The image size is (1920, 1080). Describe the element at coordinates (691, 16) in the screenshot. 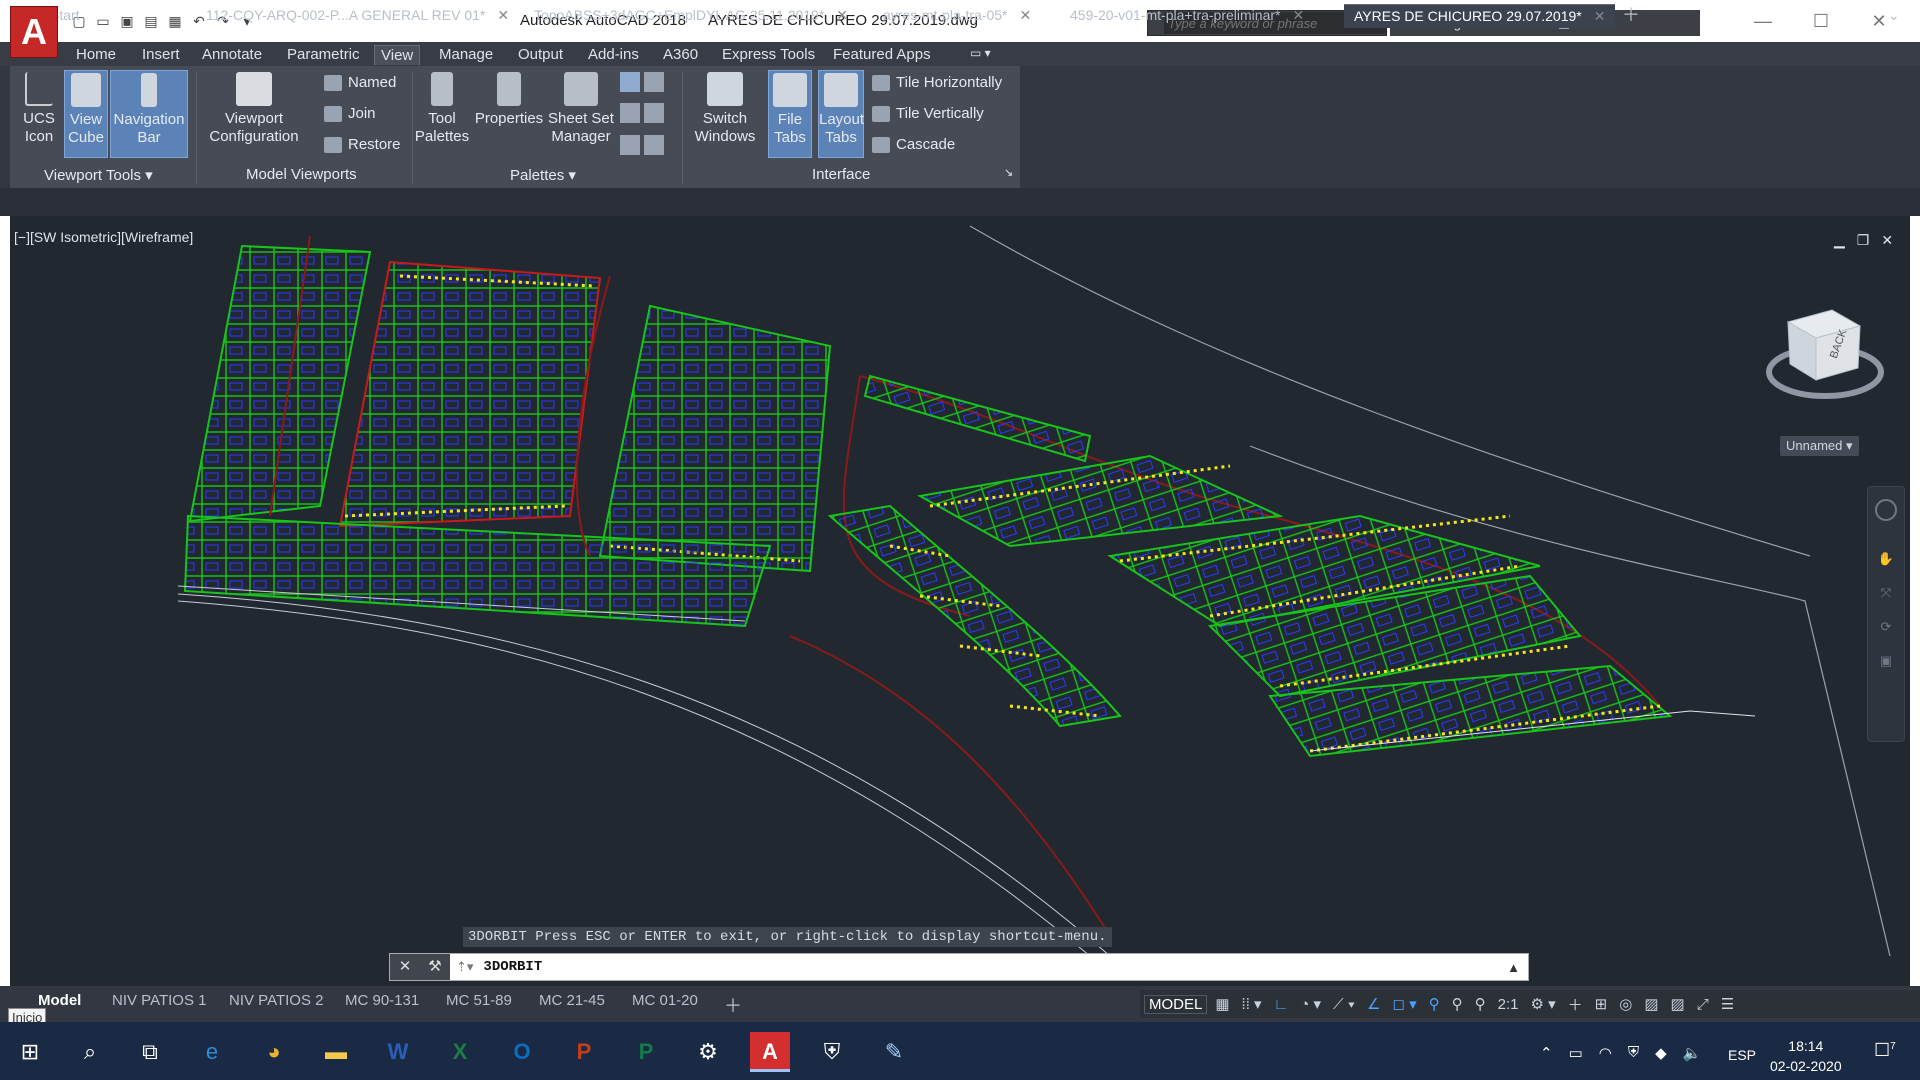

I see `doc-tab: TopoABSS+3dAGC+EmplDYL AG 25.11.2019* ✕` at that location.